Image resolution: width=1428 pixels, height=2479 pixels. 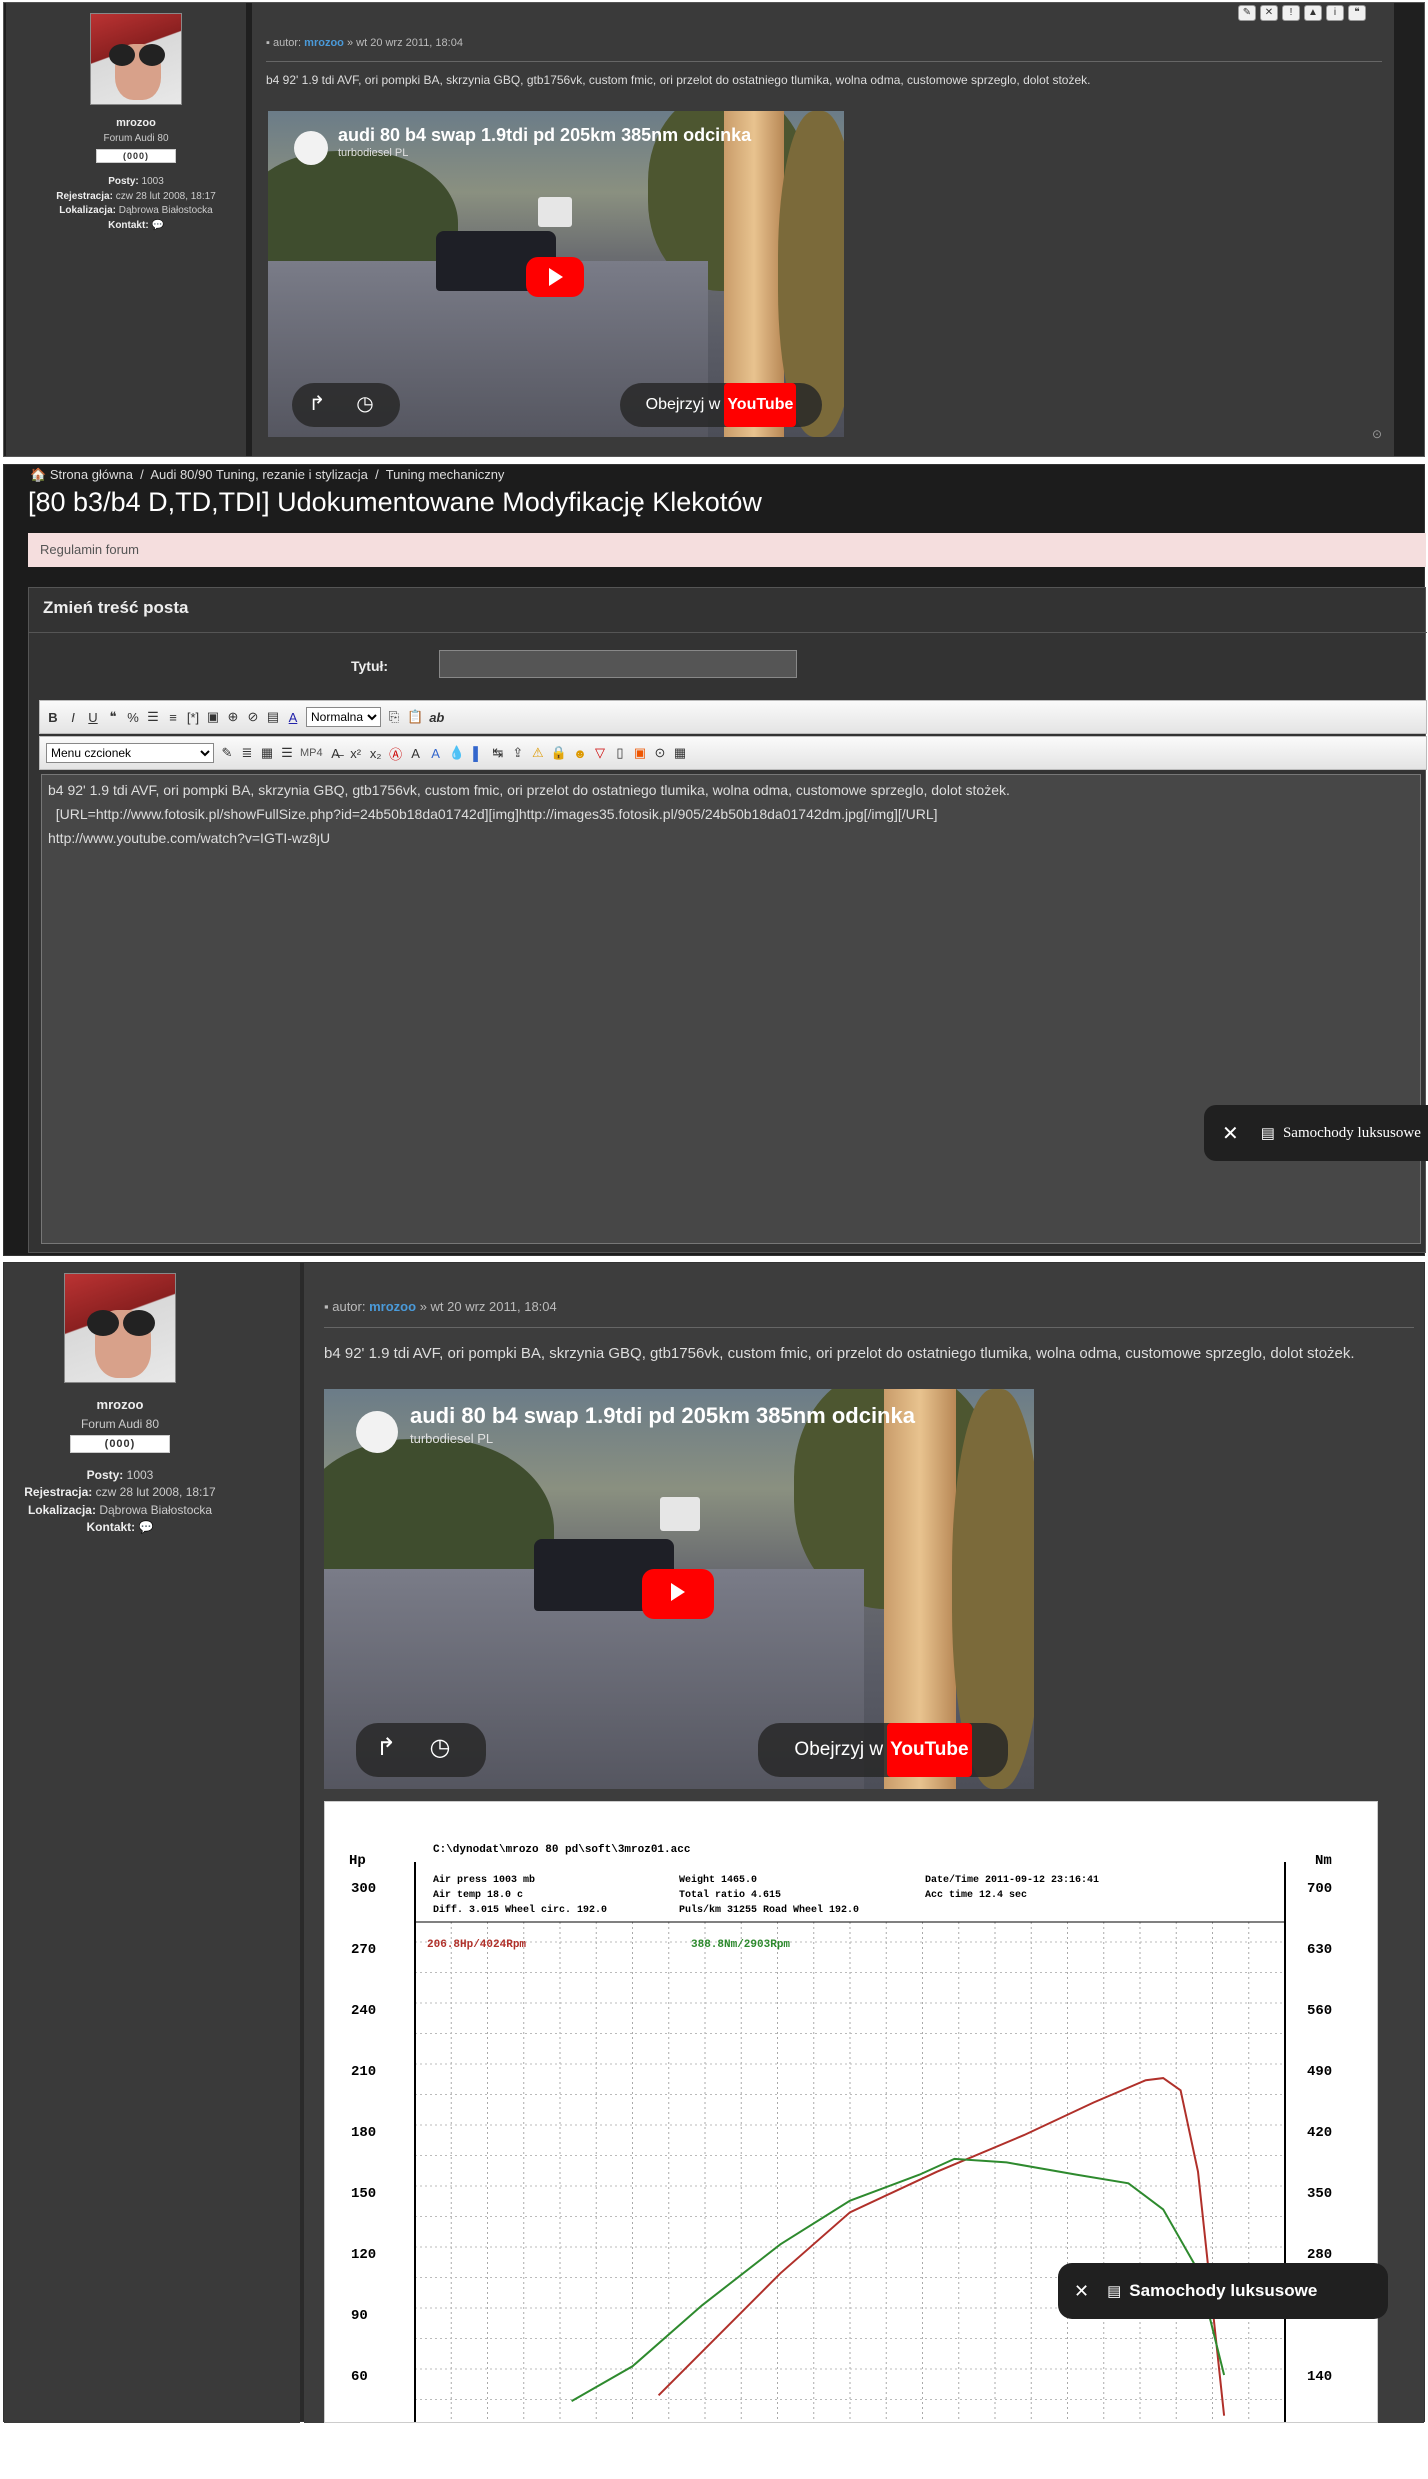 I want to click on toast-label: Samochody luksusowe, so click(x=1223, y=2290).